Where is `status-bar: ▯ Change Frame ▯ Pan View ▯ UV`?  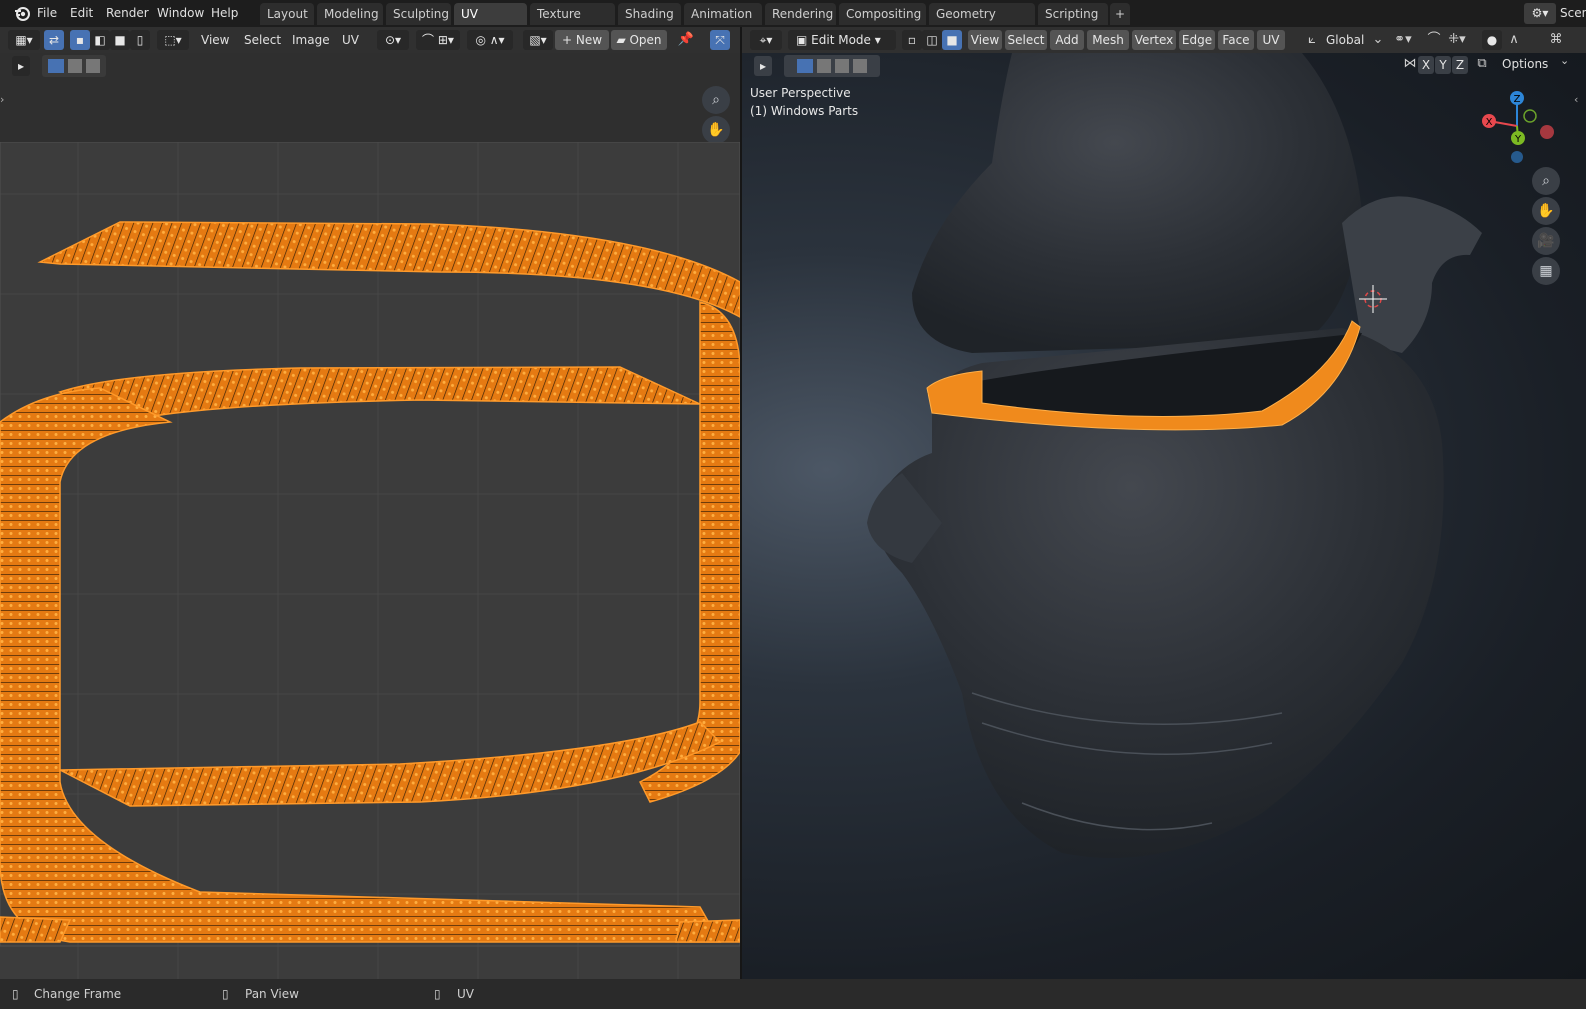 status-bar: ▯ Change Frame ▯ Pan View ▯ UV is located at coordinates (793, 994).